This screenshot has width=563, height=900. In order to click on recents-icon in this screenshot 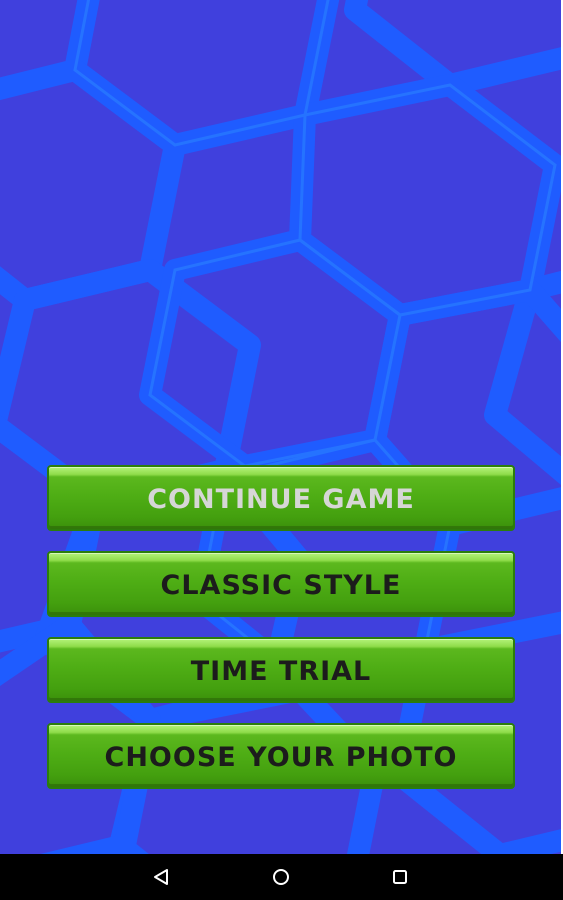, I will do `click(400, 877)`.